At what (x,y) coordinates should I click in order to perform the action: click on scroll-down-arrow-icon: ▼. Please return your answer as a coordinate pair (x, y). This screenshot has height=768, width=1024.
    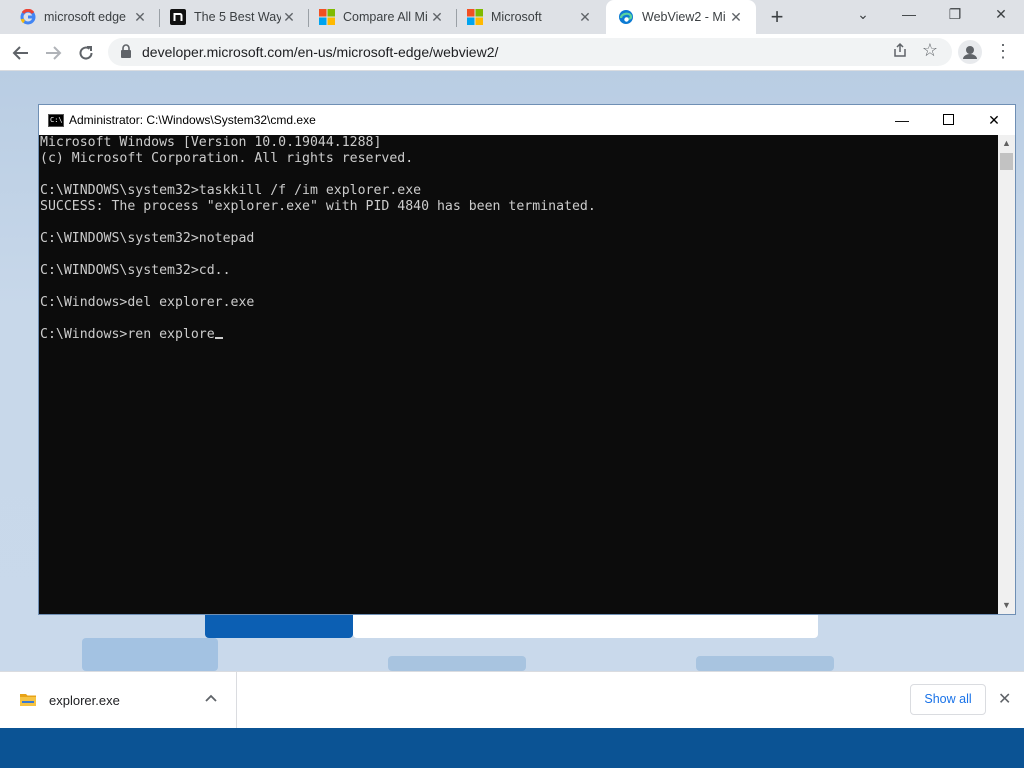
    Looking at the image, I should click on (1006, 605).